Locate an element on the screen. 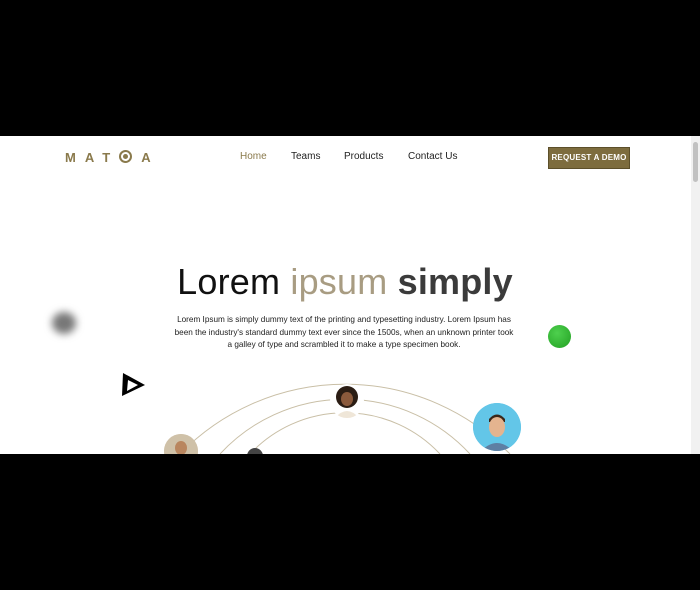 The height and width of the screenshot is (590, 700). scrollbar-thumb is located at coordinates (695, 162).